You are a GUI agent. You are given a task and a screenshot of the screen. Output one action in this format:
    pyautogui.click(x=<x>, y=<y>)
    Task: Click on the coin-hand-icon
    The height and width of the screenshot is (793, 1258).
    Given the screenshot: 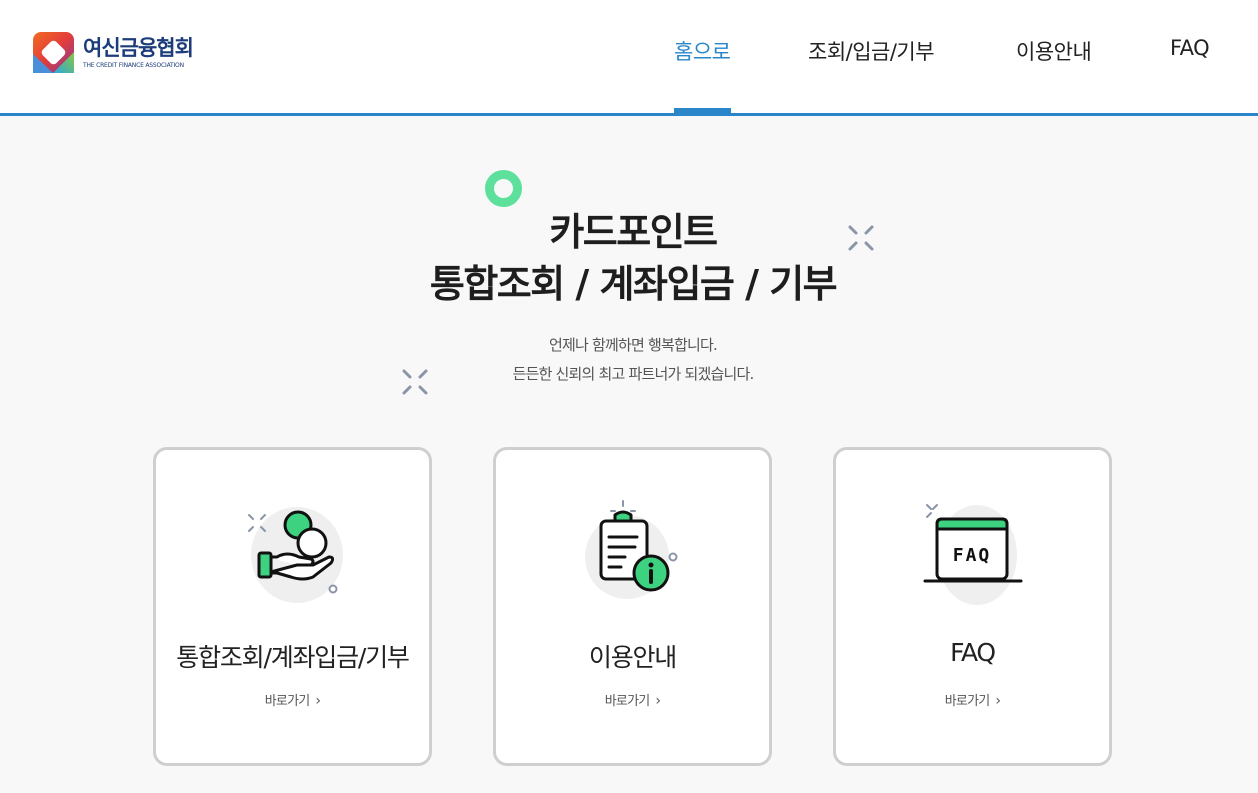 What is the action you would take?
    pyautogui.click(x=295, y=555)
    